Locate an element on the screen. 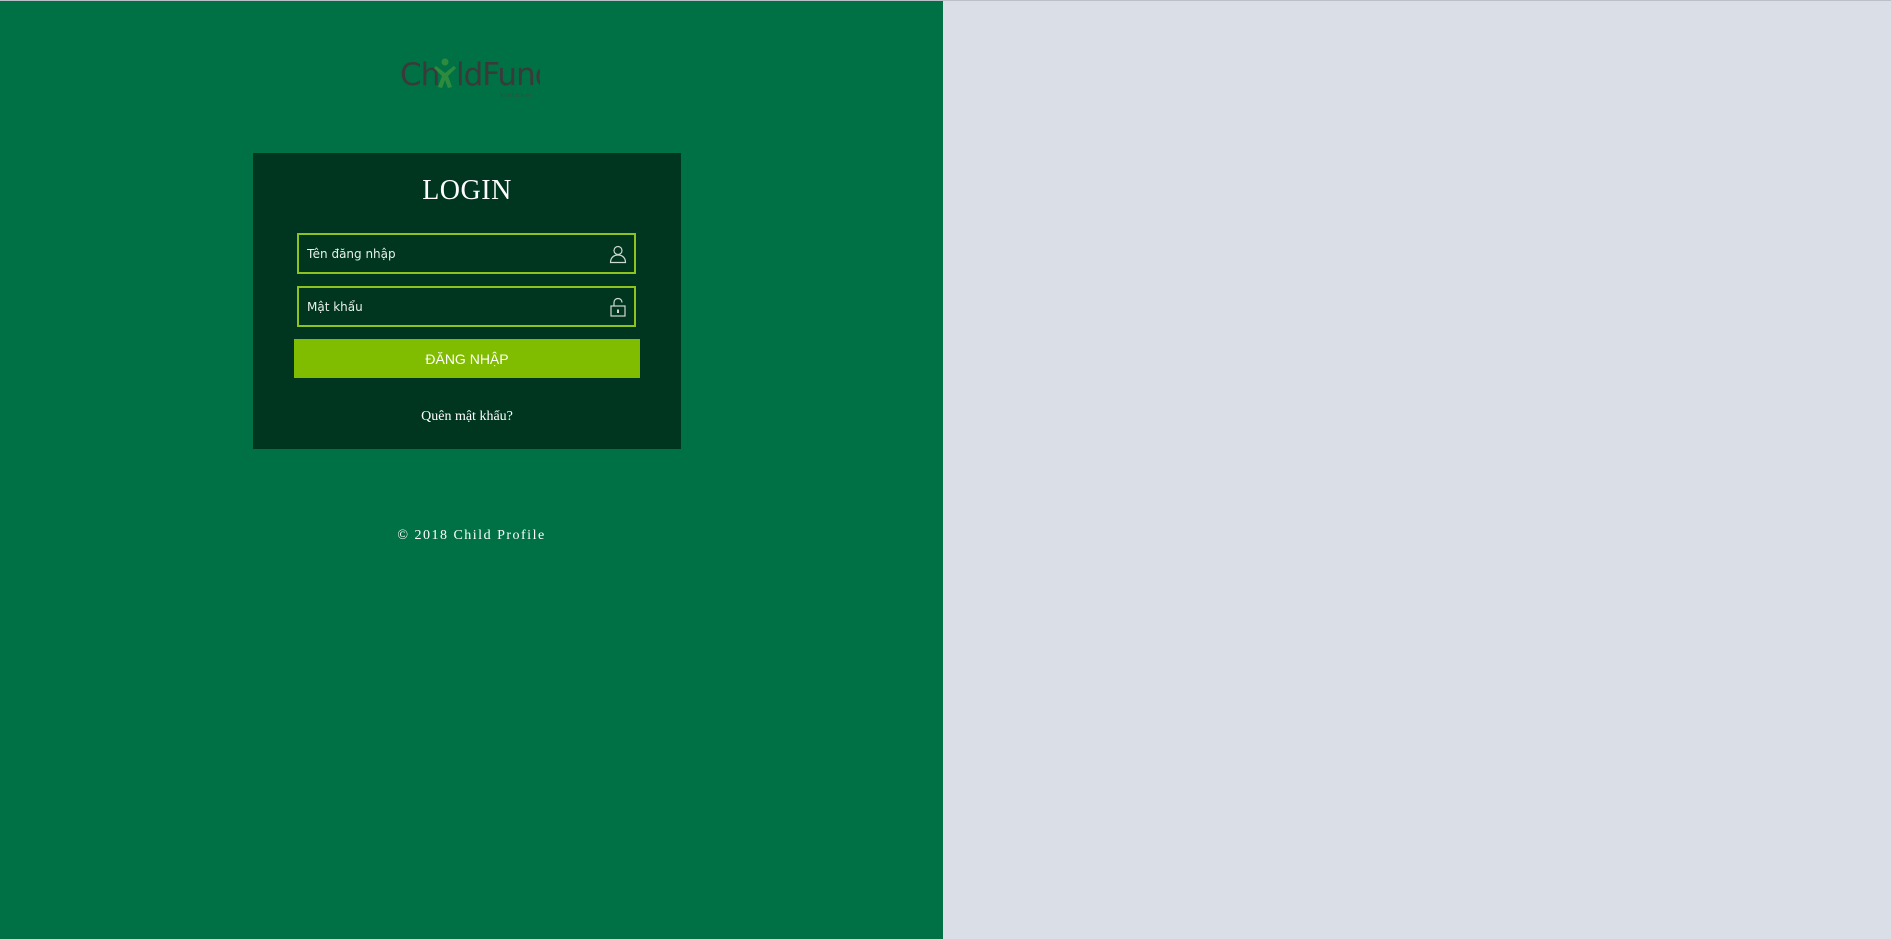  forgot-password-link: Quên mật khẩu? is located at coordinates (467, 417).